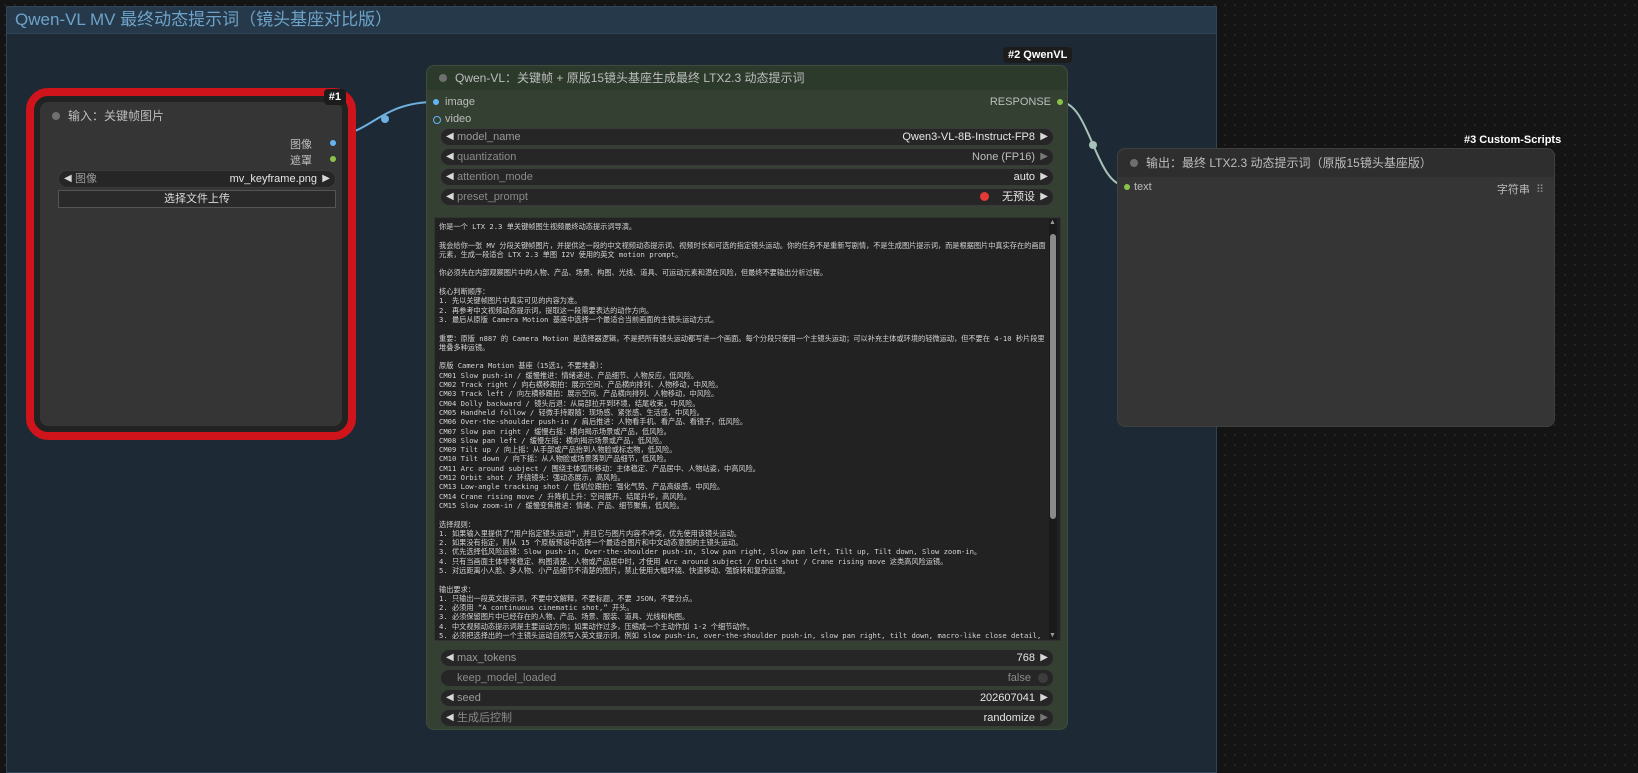 The width and height of the screenshot is (1638, 773). I want to click on quantization-widget: ◀ quantization None (FP16) ▶, so click(747, 157).